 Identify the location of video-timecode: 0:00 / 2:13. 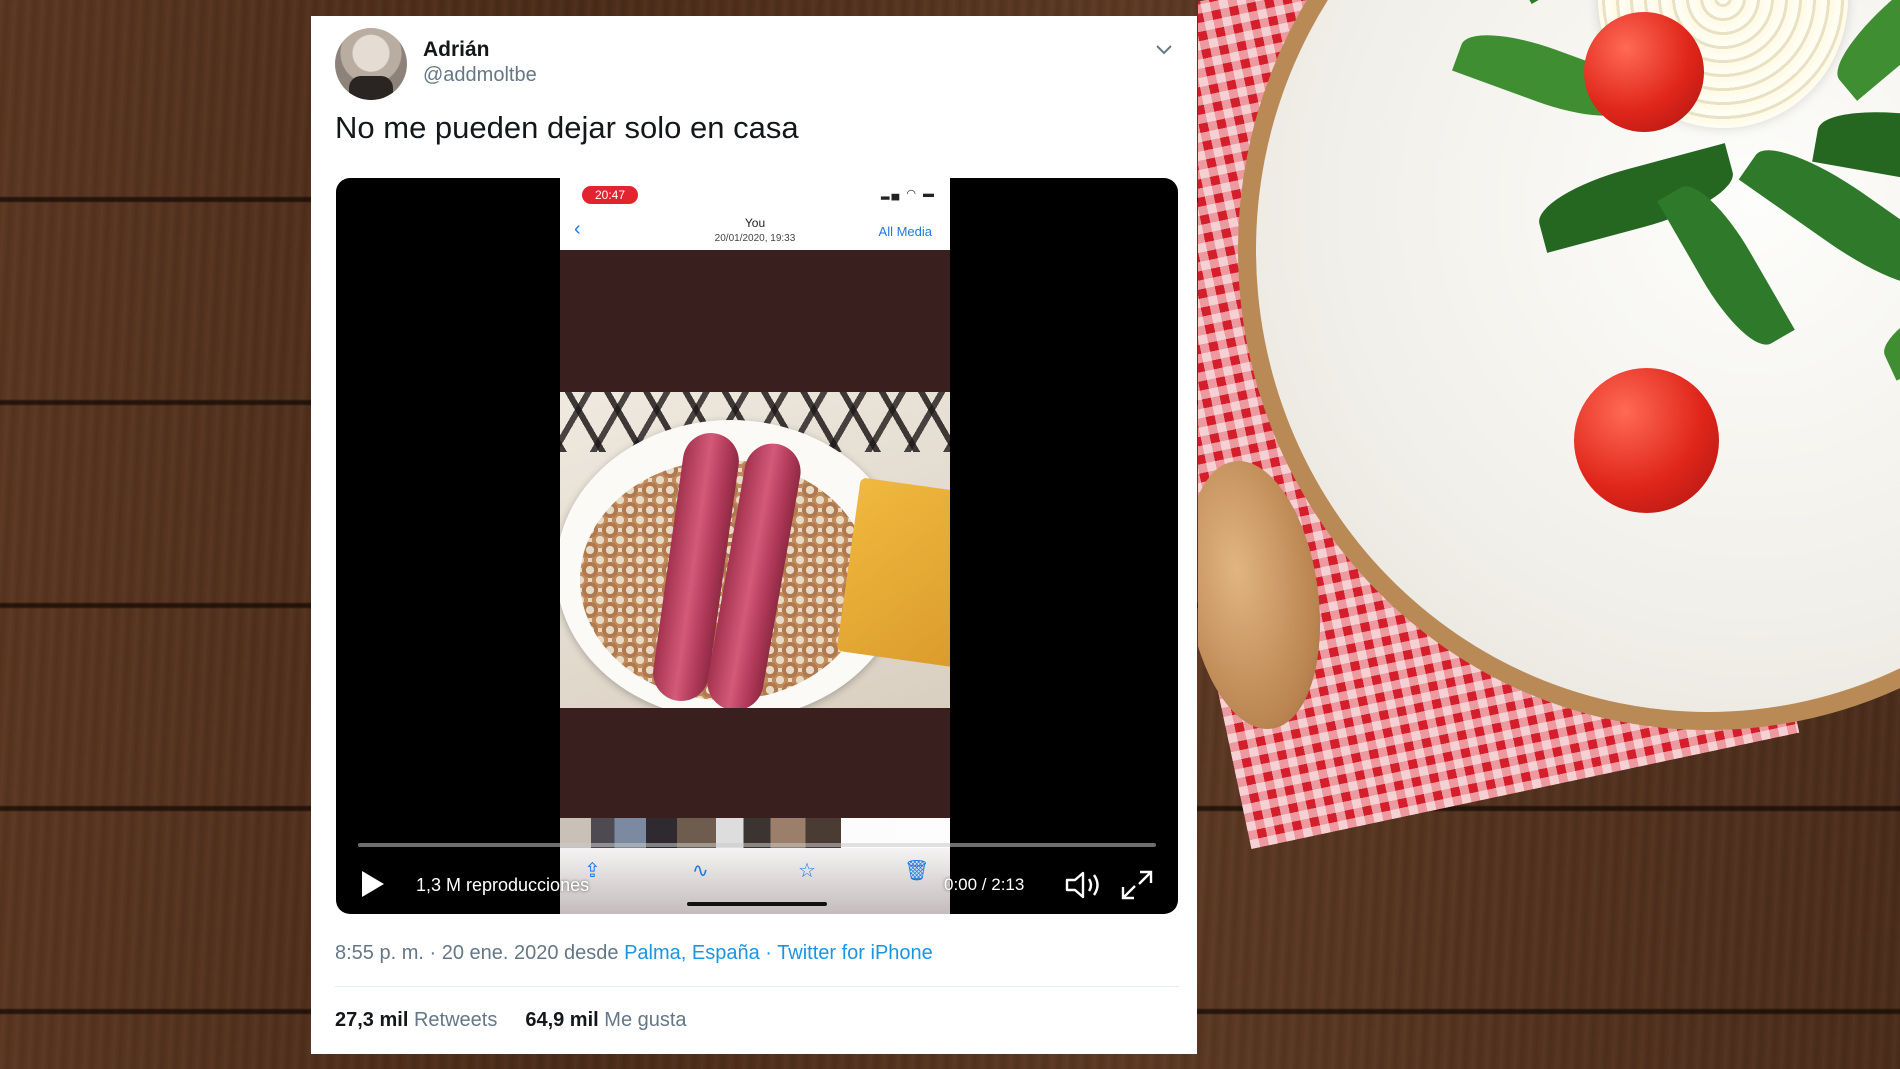
(984, 884).